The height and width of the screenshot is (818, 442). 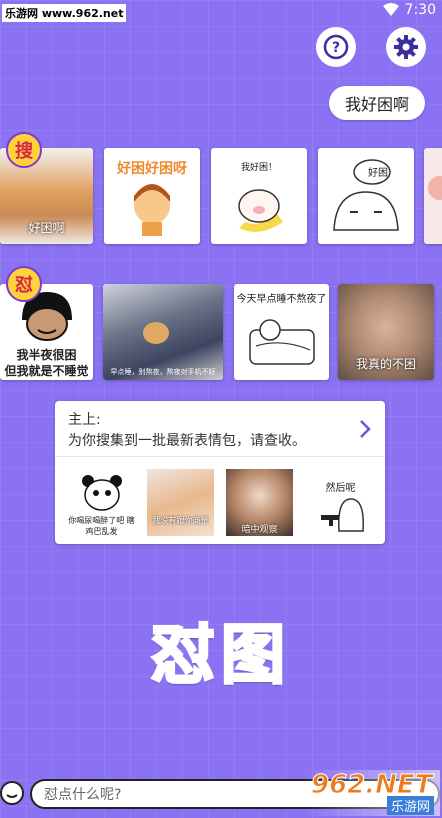 I want to click on site-logo: 962.NET 乐游网, so click(x=371, y=793).